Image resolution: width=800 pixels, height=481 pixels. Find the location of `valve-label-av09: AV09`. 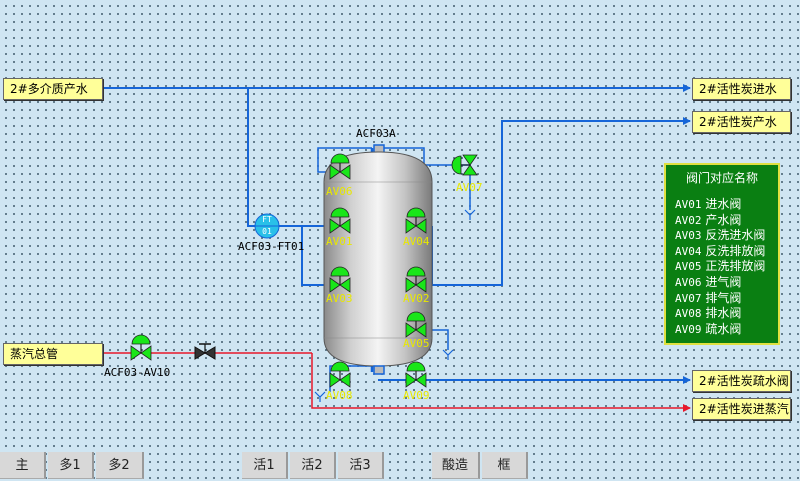

valve-label-av09: AV09 is located at coordinates (416, 395).